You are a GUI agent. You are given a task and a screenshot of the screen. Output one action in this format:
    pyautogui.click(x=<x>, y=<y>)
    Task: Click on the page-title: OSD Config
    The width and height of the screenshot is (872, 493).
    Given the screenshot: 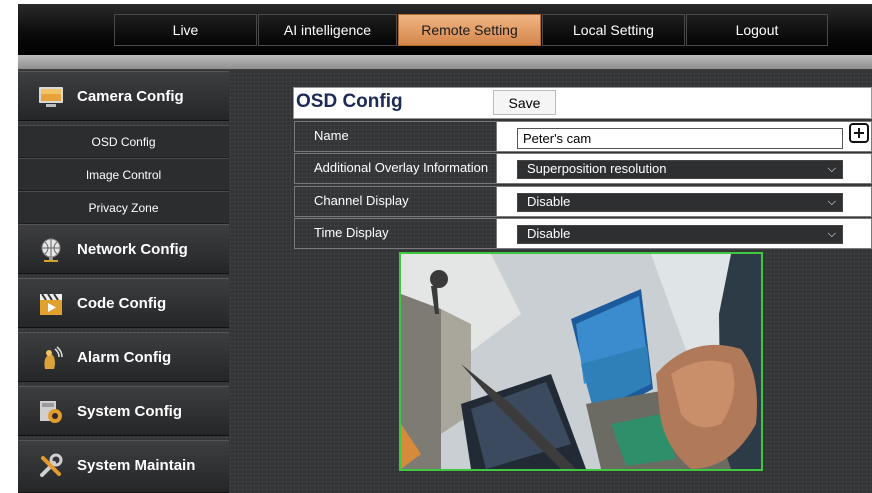 What is the action you would take?
    pyautogui.click(x=349, y=101)
    